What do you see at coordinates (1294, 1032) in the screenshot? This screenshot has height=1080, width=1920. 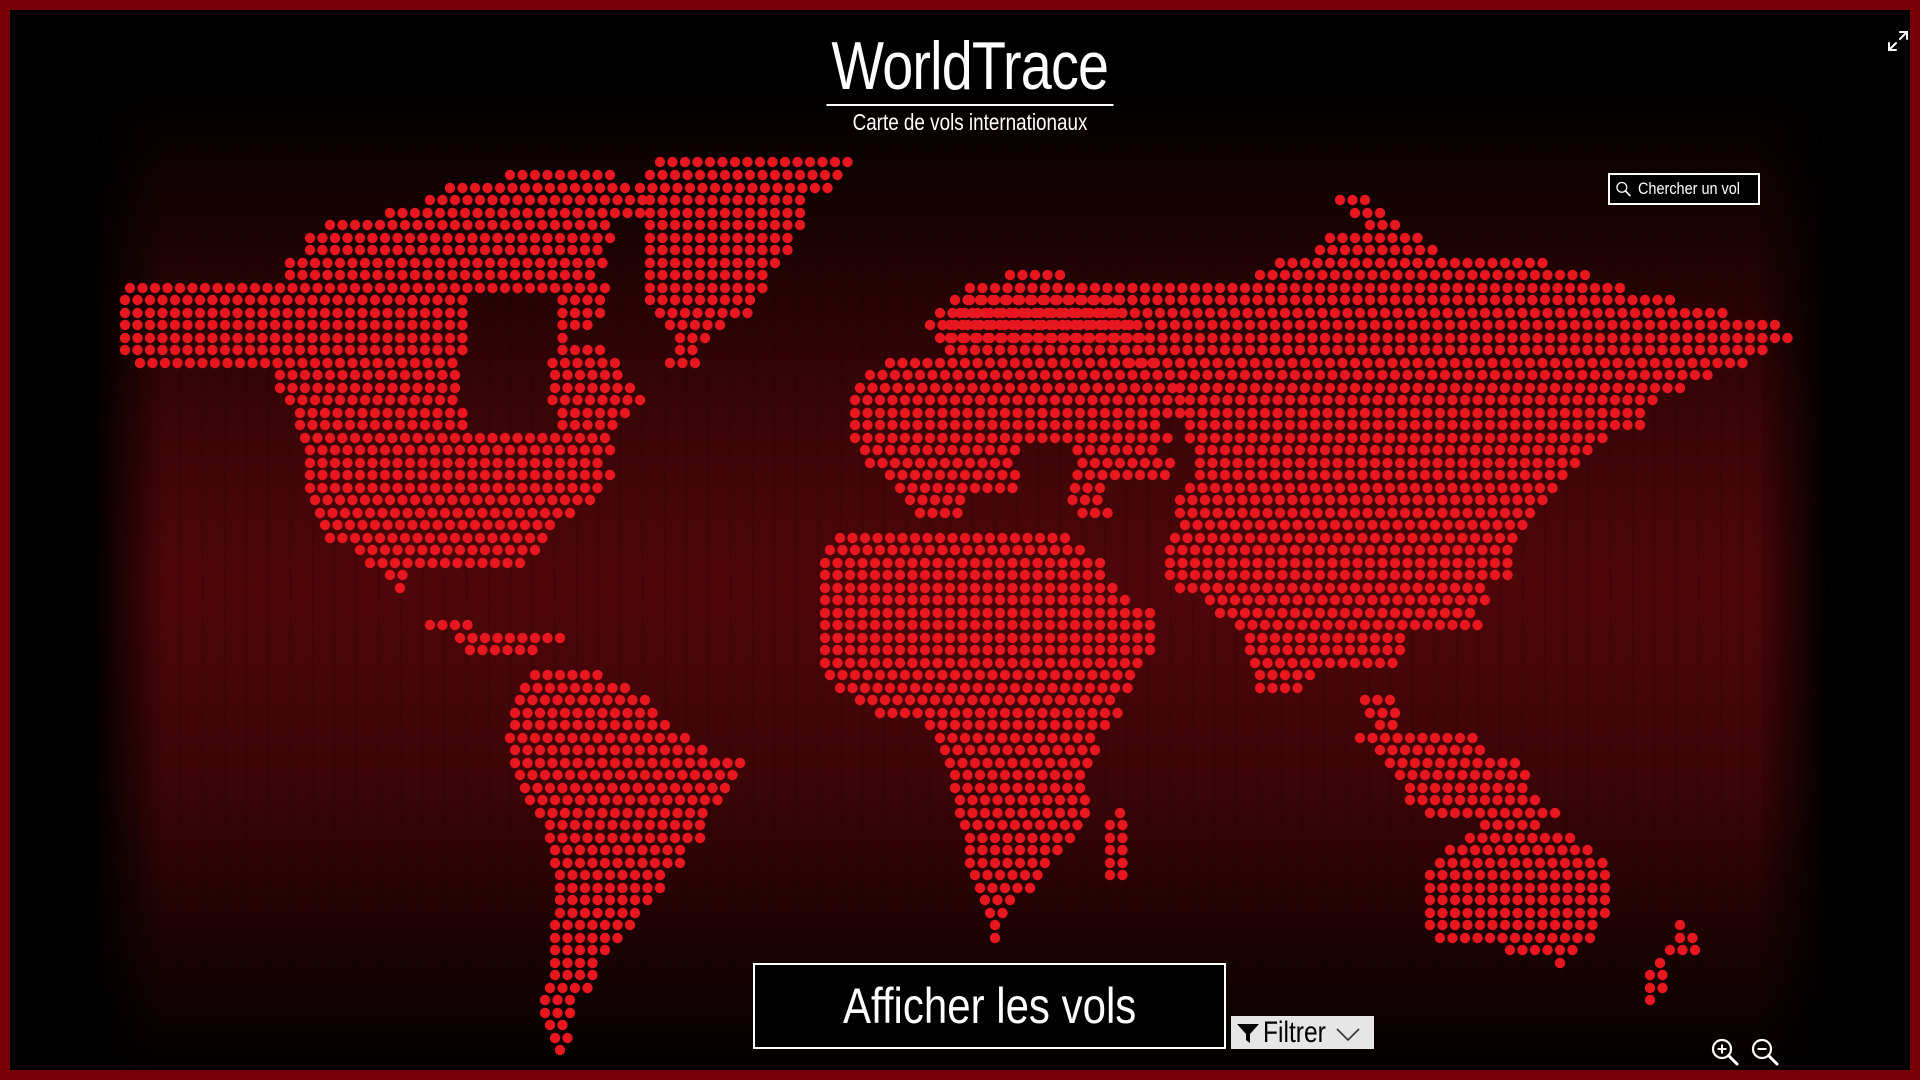 I see `filter-label: Filtrer` at bounding box center [1294, 1032].